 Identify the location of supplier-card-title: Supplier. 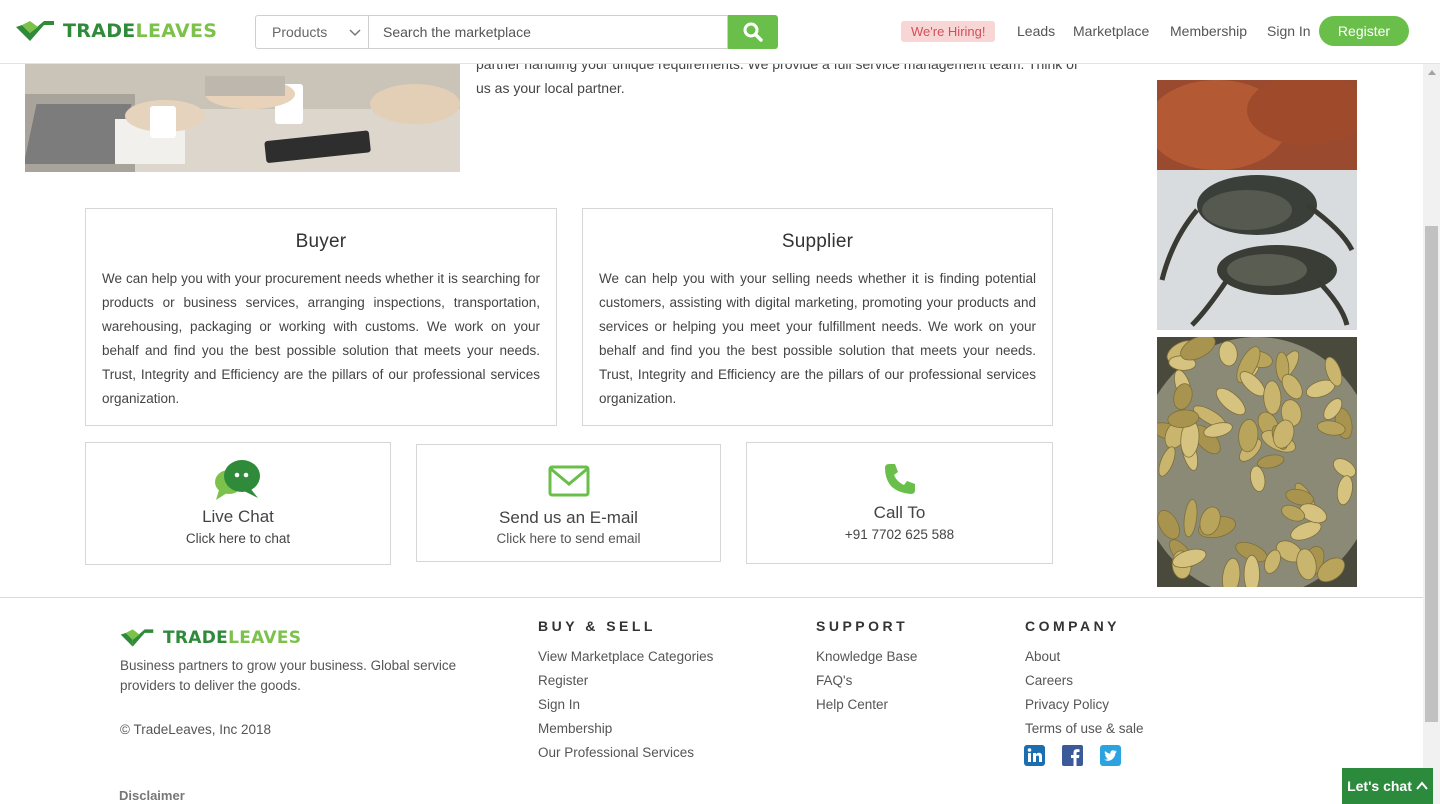
(817, 241).